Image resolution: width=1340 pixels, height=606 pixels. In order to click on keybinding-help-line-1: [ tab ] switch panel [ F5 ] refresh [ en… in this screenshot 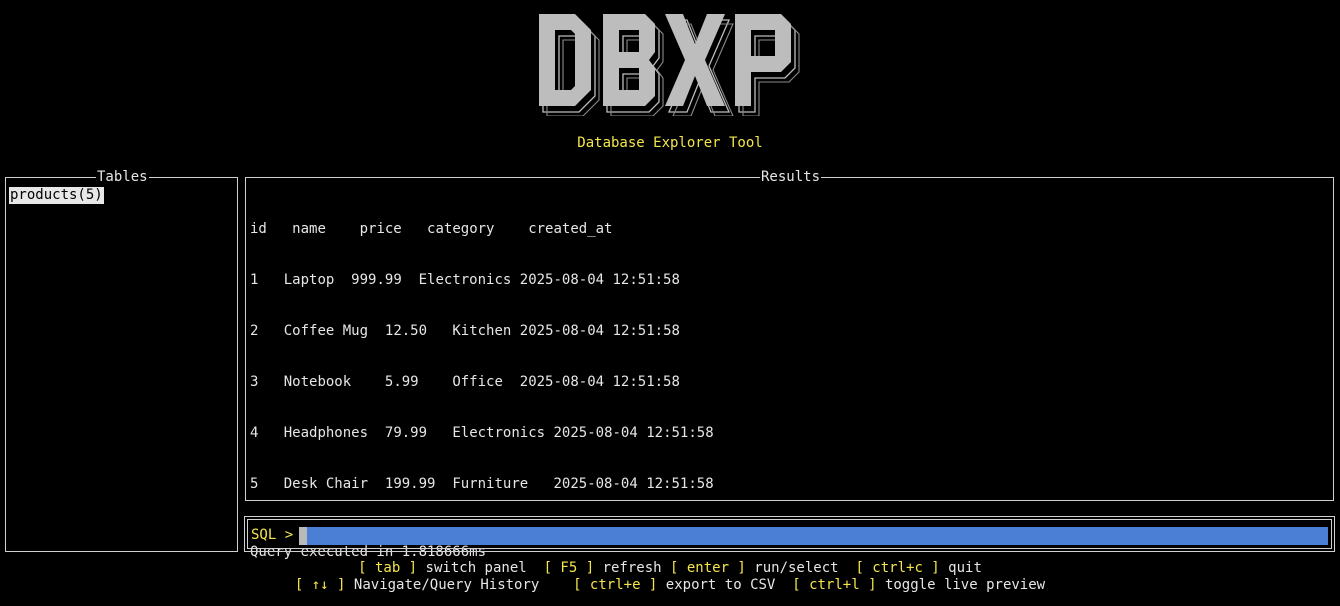, I will do `click(670, 568)`.